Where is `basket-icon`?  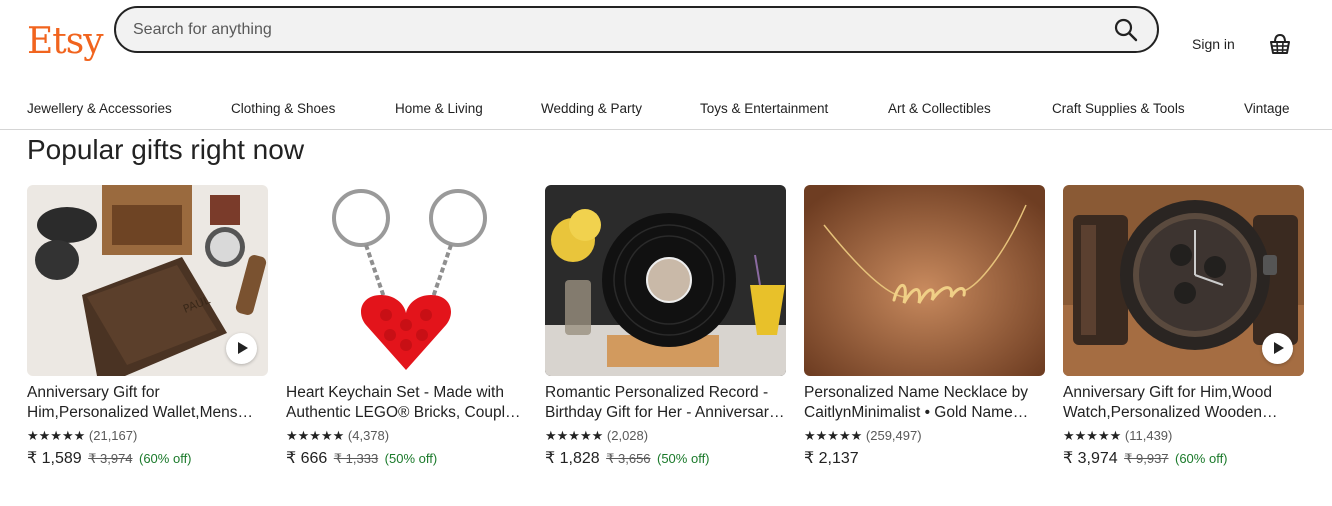
basket-icon is located at coordinates (1280, 44).